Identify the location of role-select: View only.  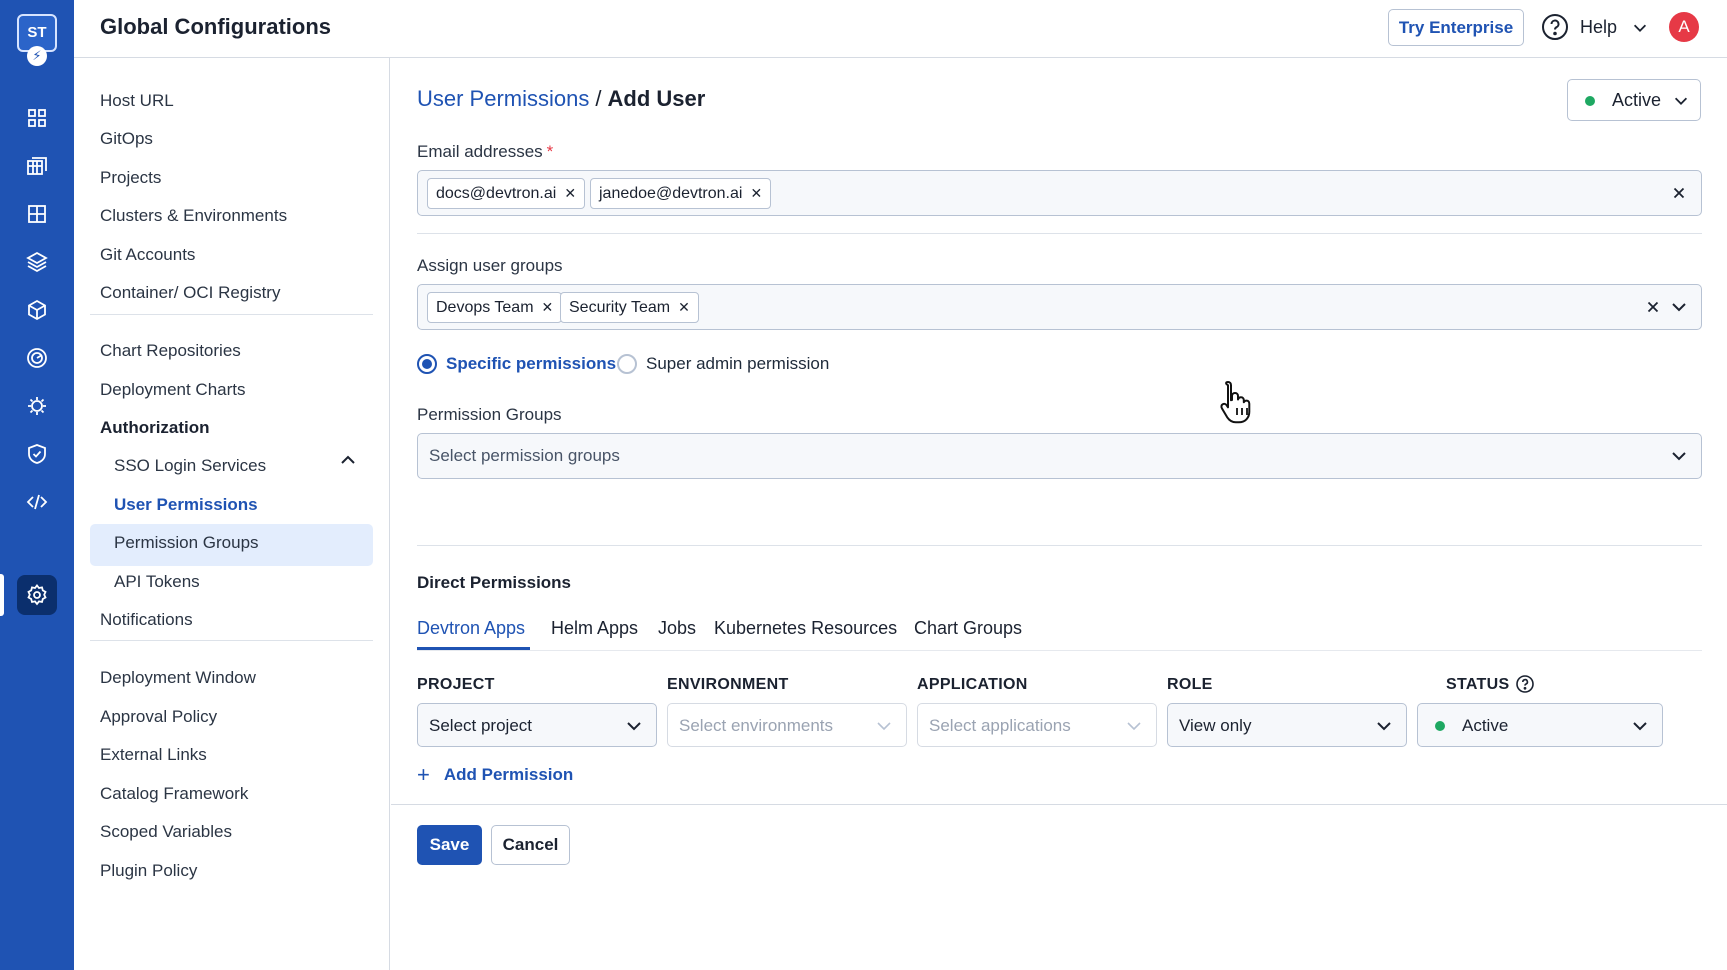
(1287, 725).